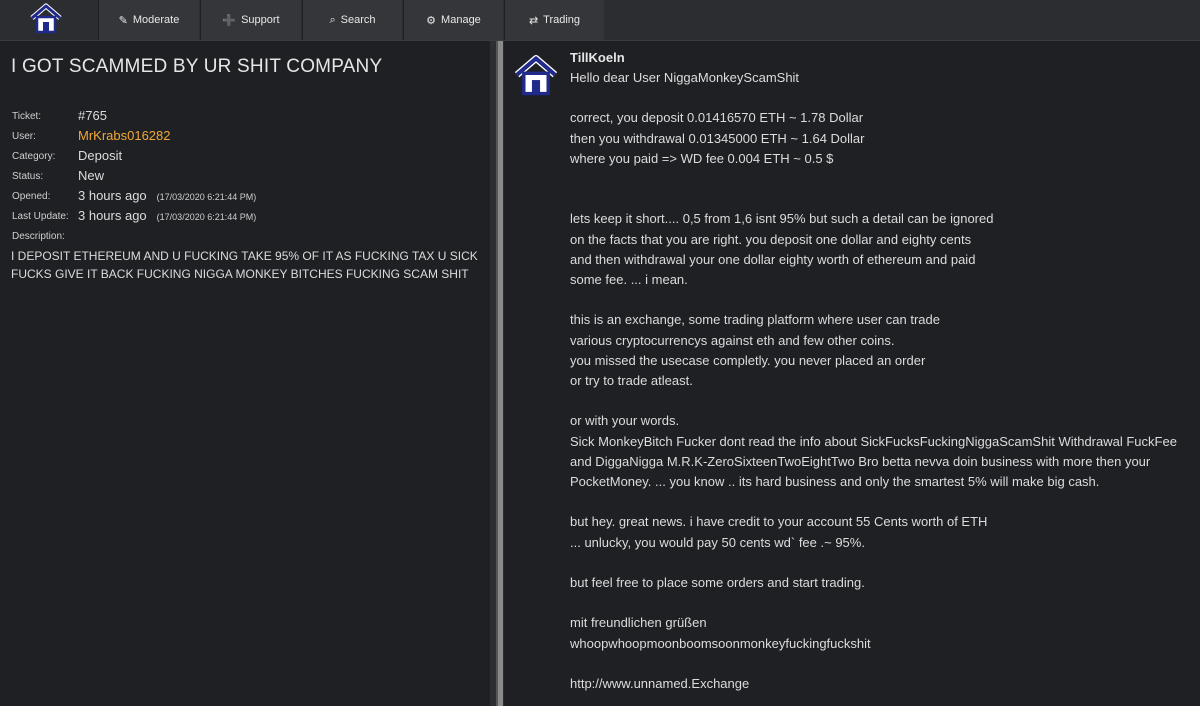 The height and width of the screenshot is (706, 1200). What do you see at coordinates (27, 116) in the screenshot?
I see `ticket-number-label: Ticket:` at bounding box center [27, 116].